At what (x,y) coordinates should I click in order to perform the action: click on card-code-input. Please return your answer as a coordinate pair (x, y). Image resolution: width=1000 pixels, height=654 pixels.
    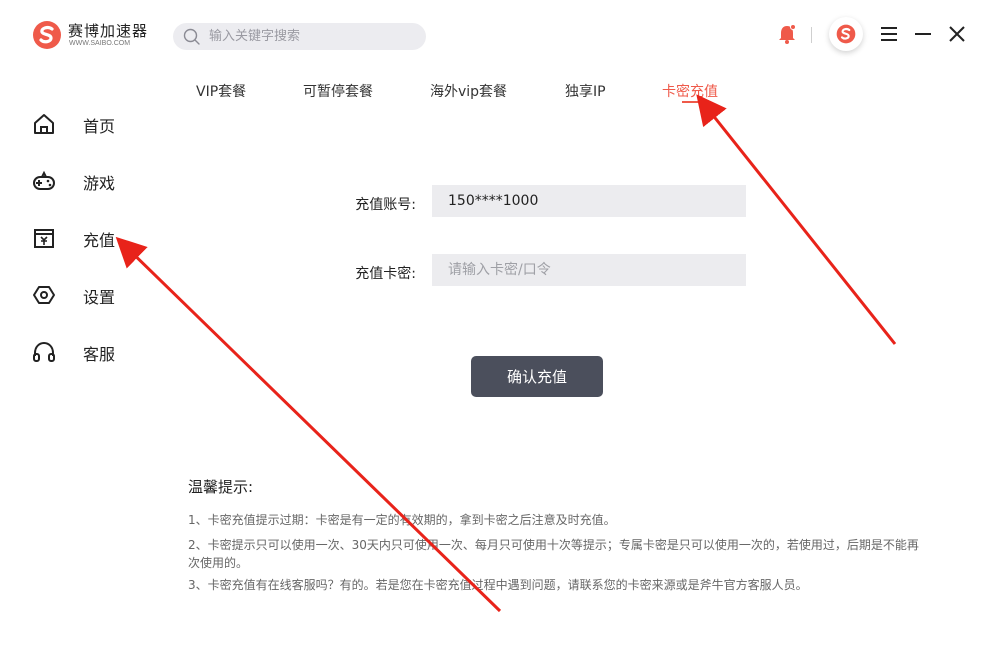
    Looking at the image, I should click on (589, 270).